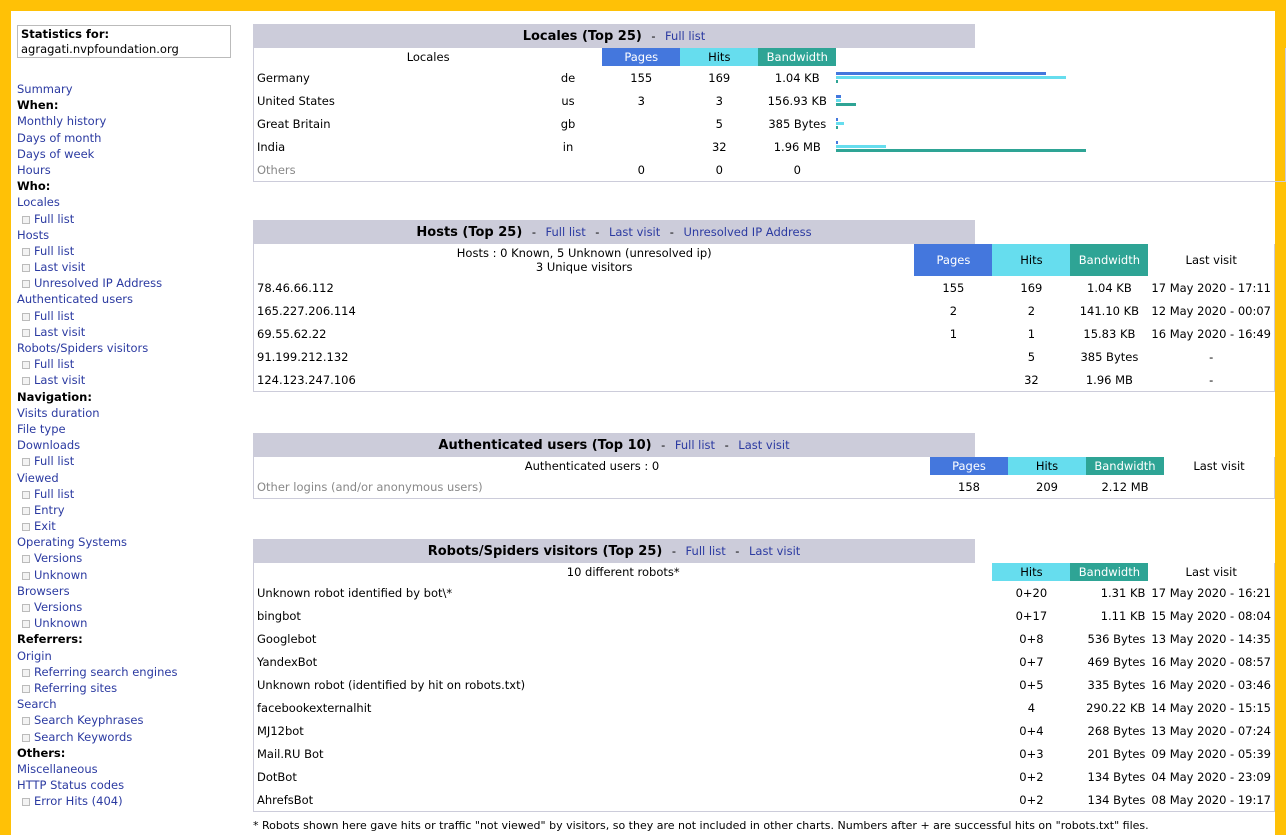  I want to click on robot-hits: 0+4, so click(1031, 730).